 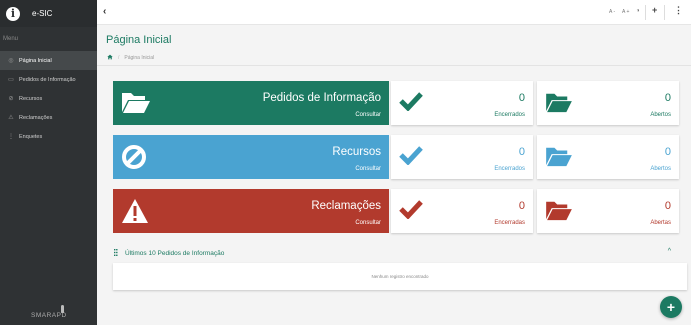 I want to click on breadcrumb-item: Página Inicial, so click(x=139, y=58).